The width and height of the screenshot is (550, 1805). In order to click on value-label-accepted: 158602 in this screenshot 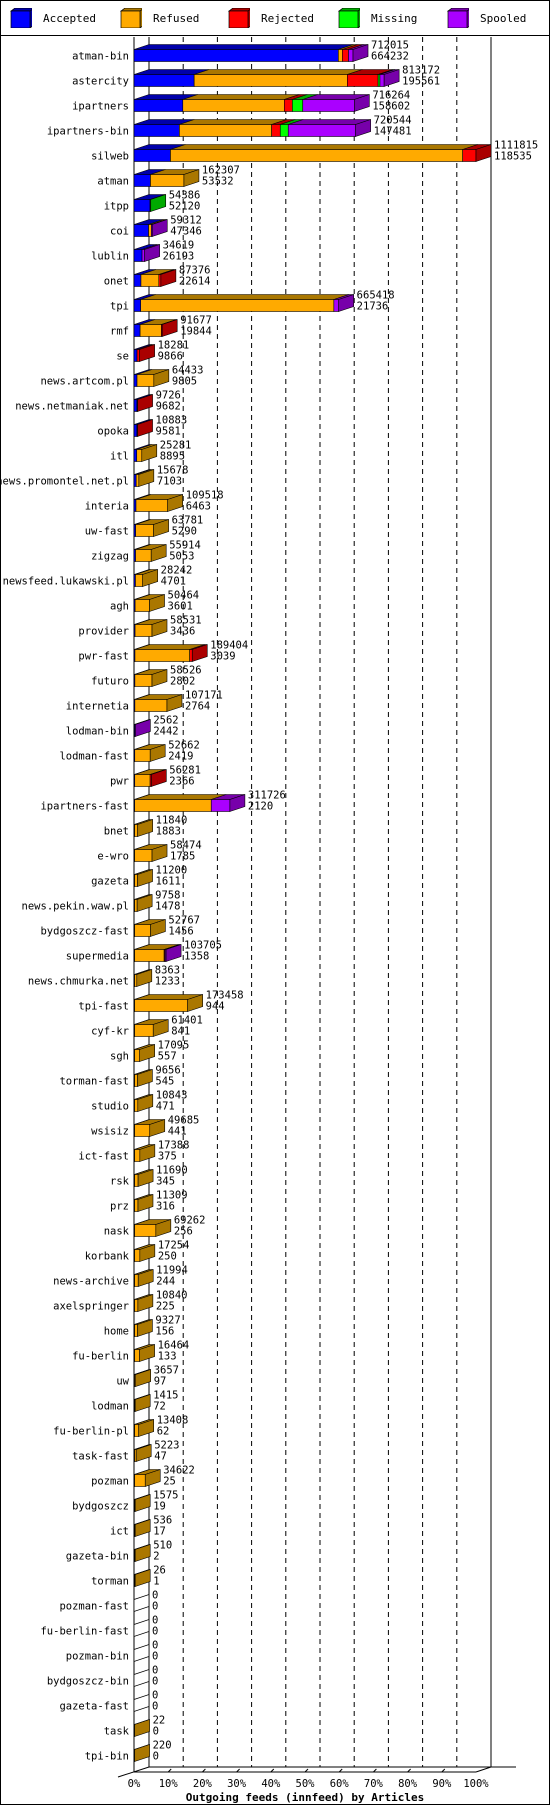, I will do `click(391, 107)`.